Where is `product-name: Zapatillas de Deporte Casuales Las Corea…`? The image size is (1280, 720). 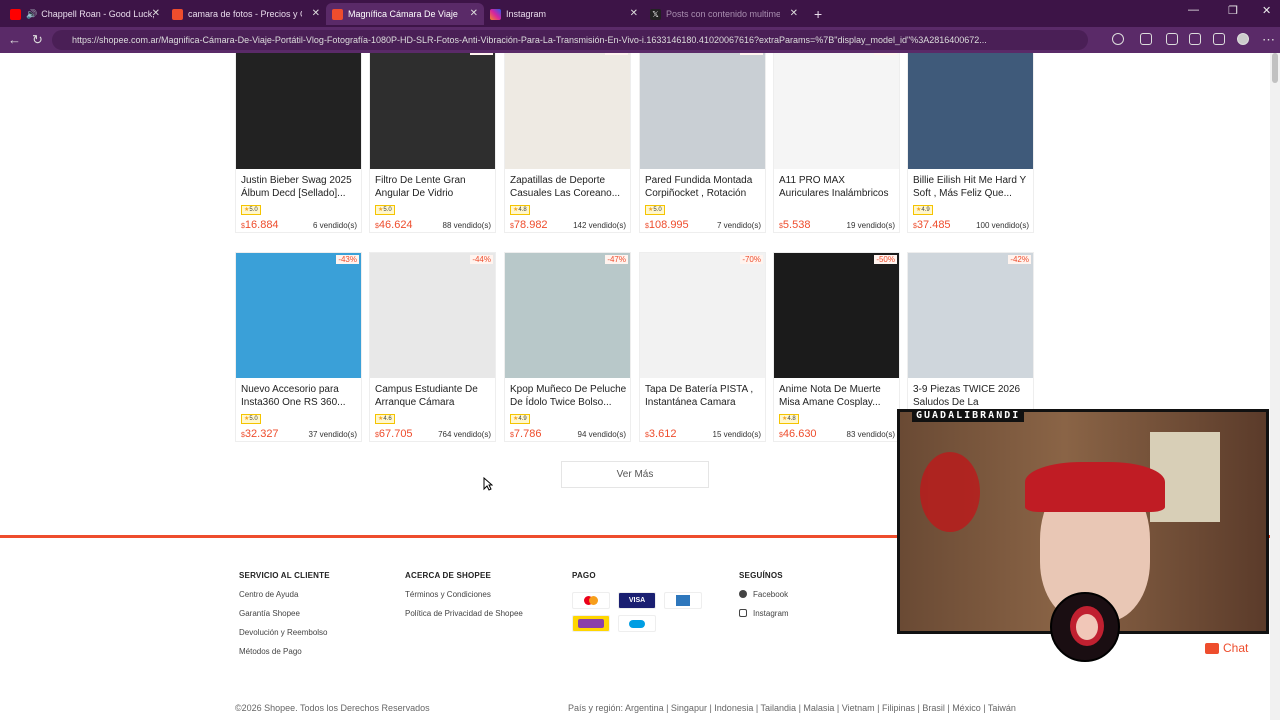 product-name: Zapatillas de Deporte Casuales Las Corea… is located at coordinates (568, 187).